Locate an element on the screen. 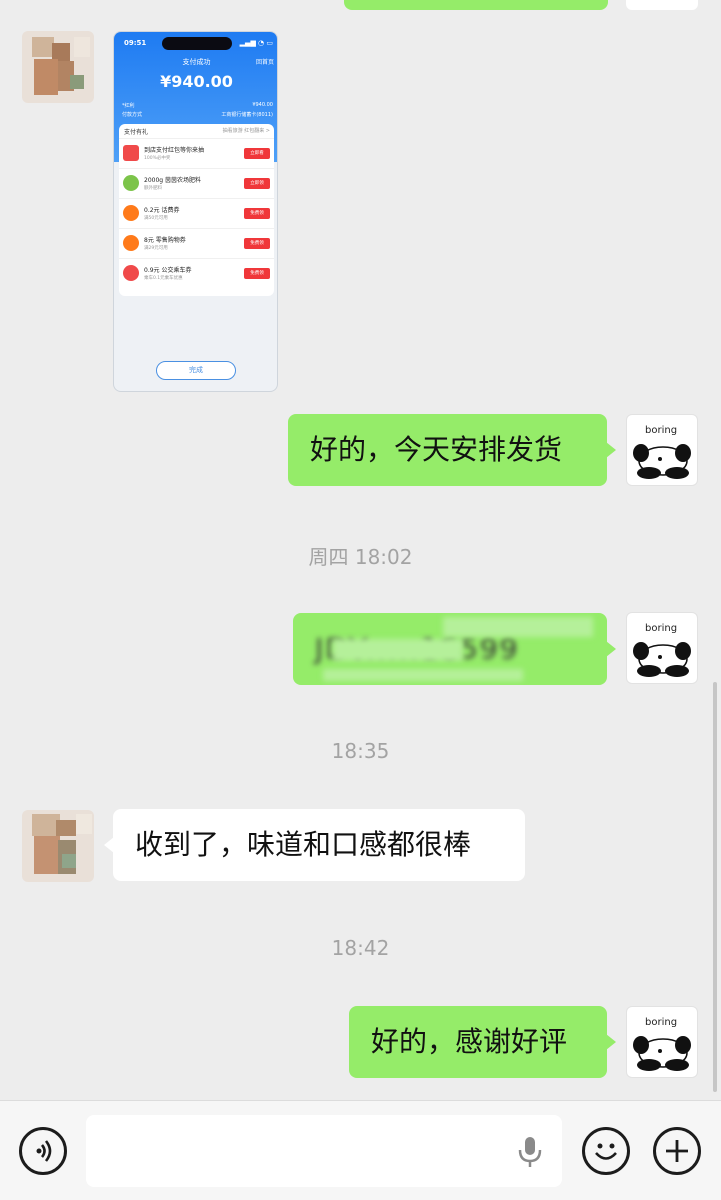 The image size is (721, 1200). summary-row: *红利 ¥940.00 is located at coordinates (197, 105).